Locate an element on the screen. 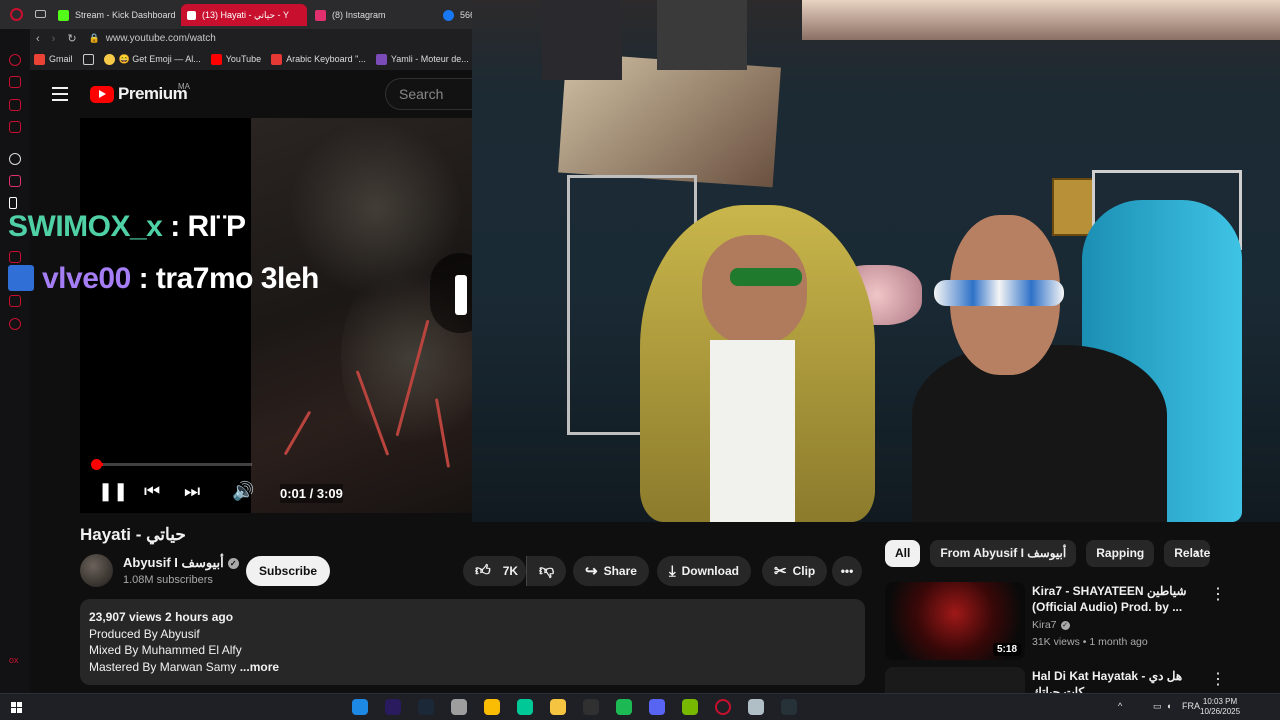  dislike-button: 👎︎ is located at coordinates (546, 571).